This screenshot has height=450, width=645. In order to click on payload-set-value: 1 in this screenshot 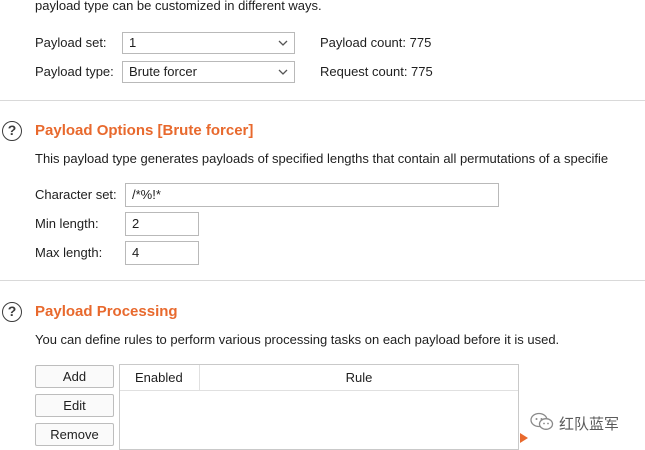, I will do `click(133, 42)`.